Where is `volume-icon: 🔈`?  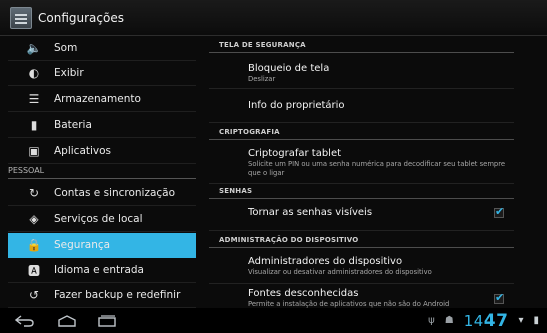 volume-icon: 🔈 is located at coordinates (34, 48).